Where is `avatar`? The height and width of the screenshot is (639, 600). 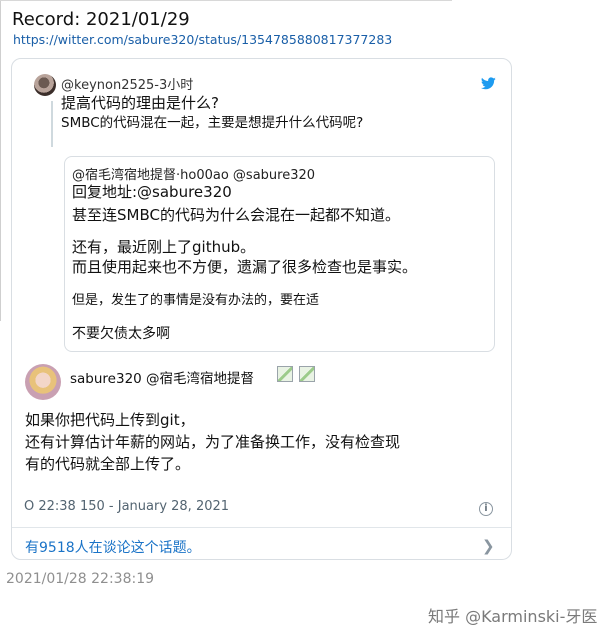 avatar is located at coordinates (45, 85).